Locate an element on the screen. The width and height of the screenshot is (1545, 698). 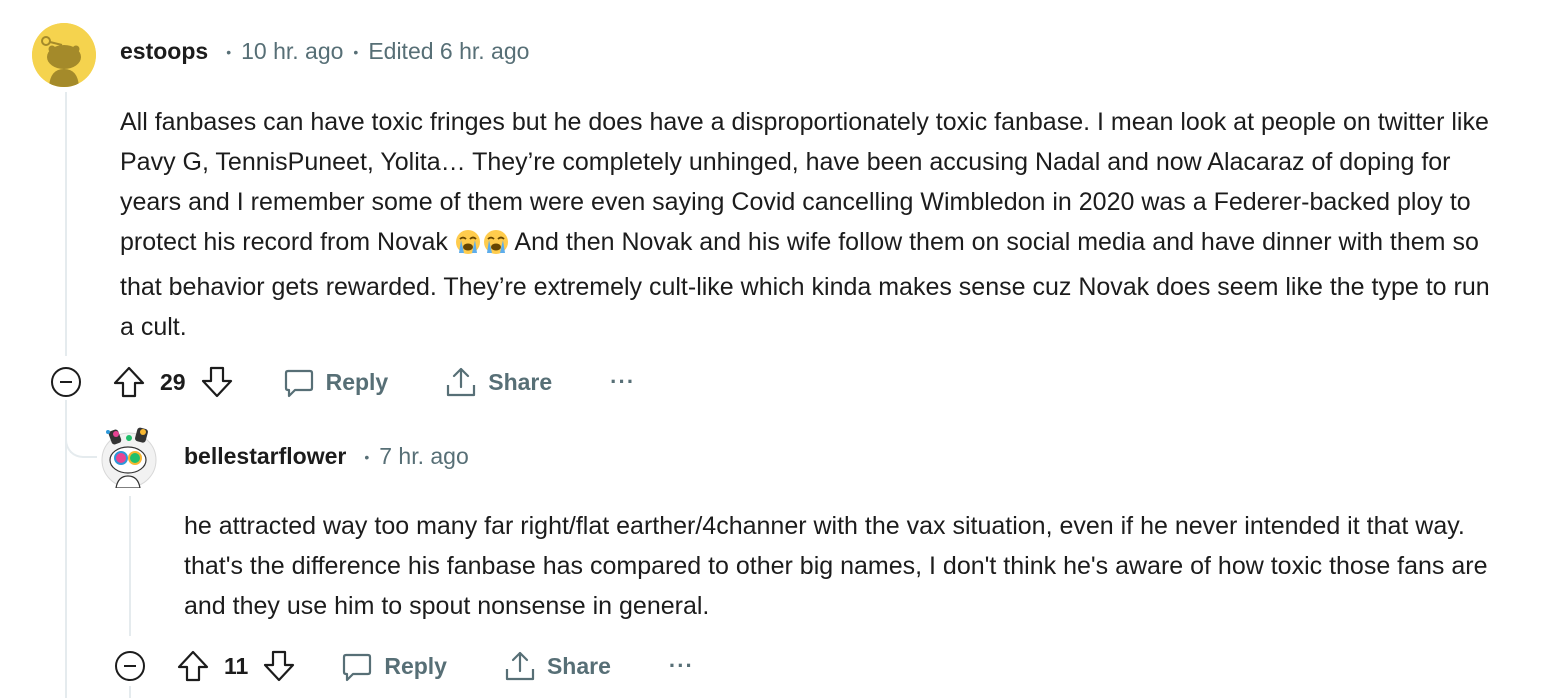
comment-actions-2: 11 Reply Share ··· is located at coordinates (404, 666).